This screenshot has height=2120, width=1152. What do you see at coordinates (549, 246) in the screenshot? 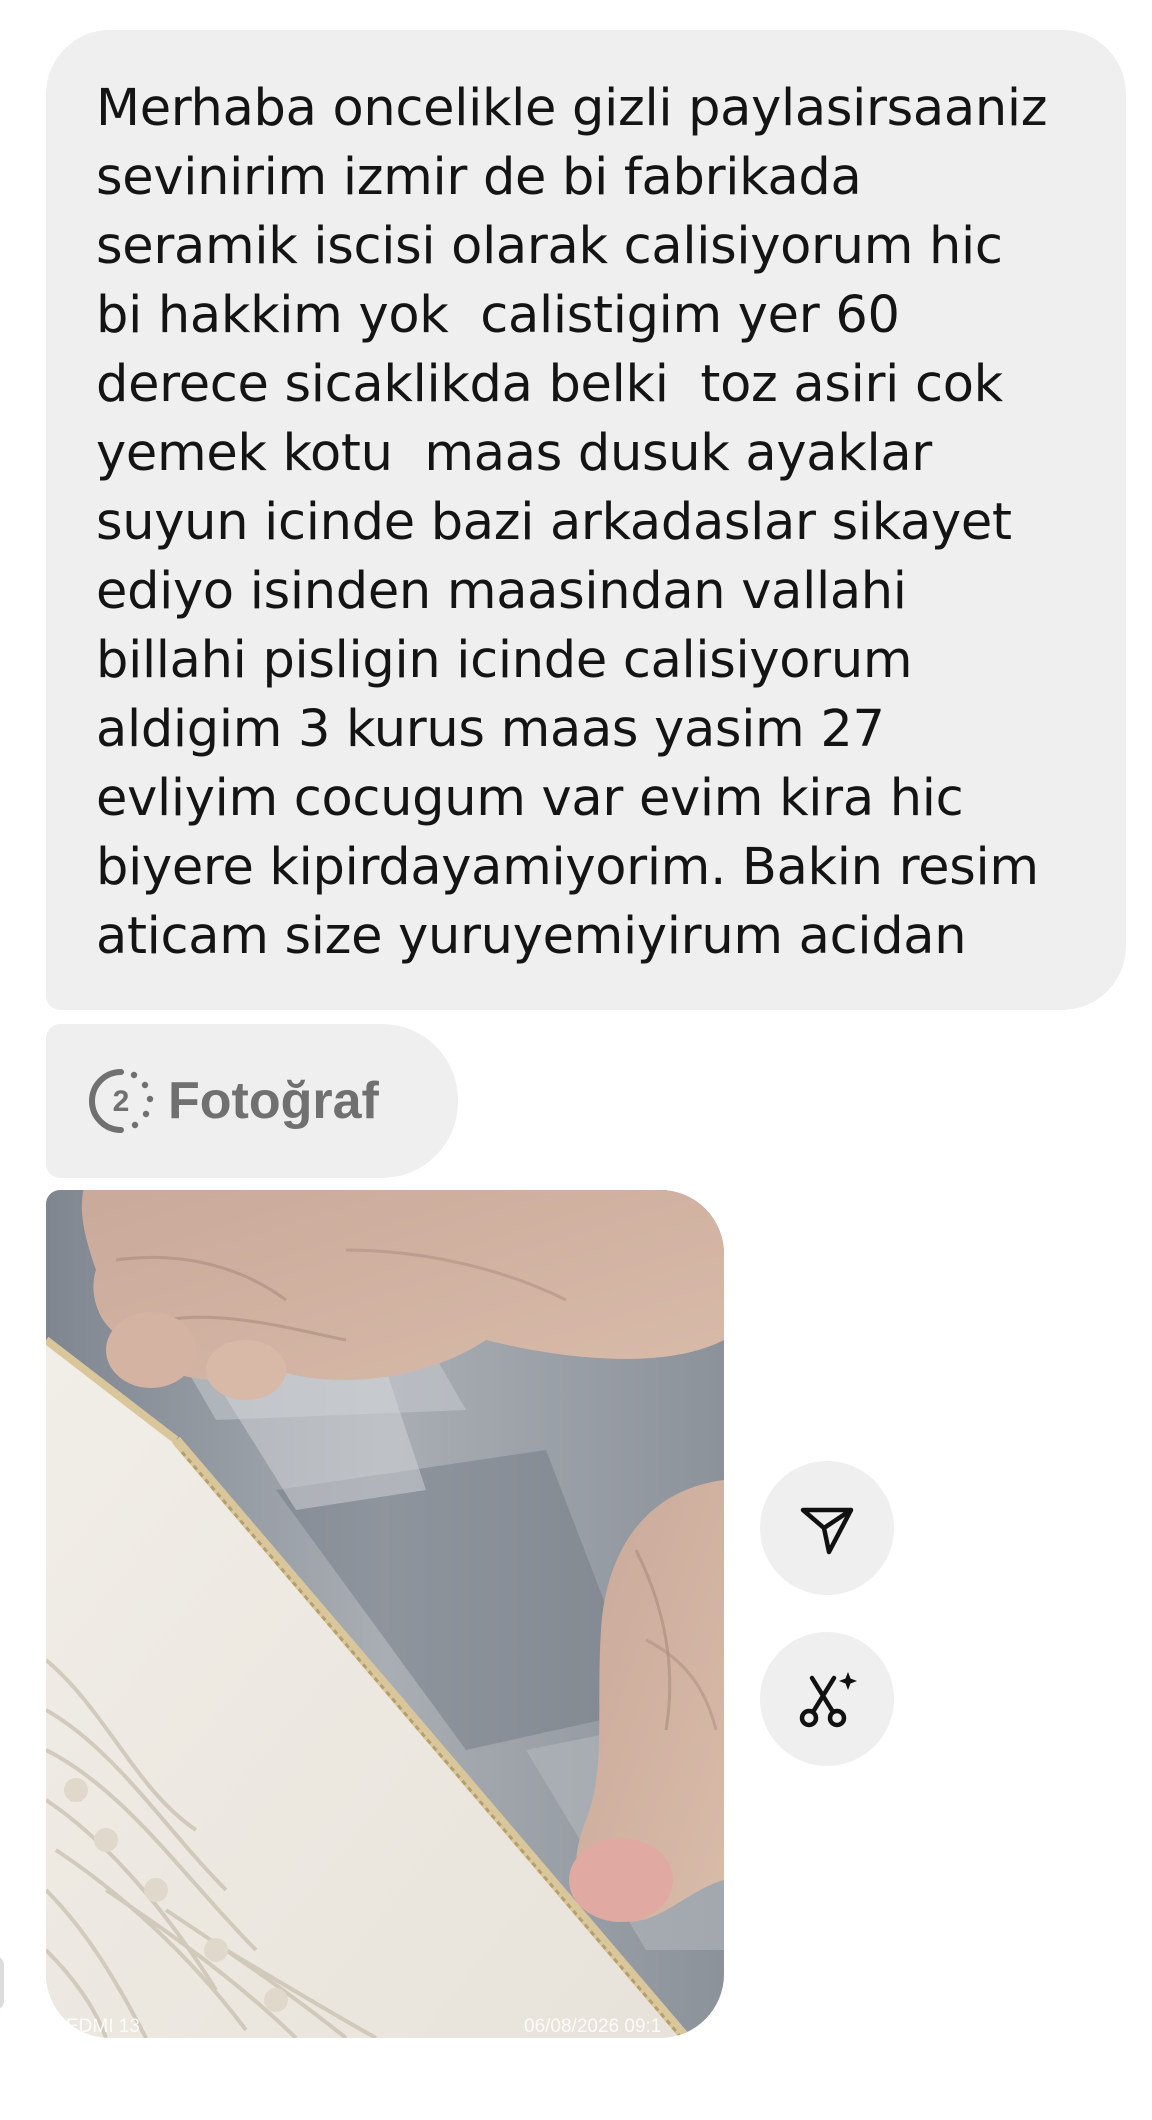
I see `message-line: seramik iscisi olarak calisiyorum hic` at bounding box center [549, 246].